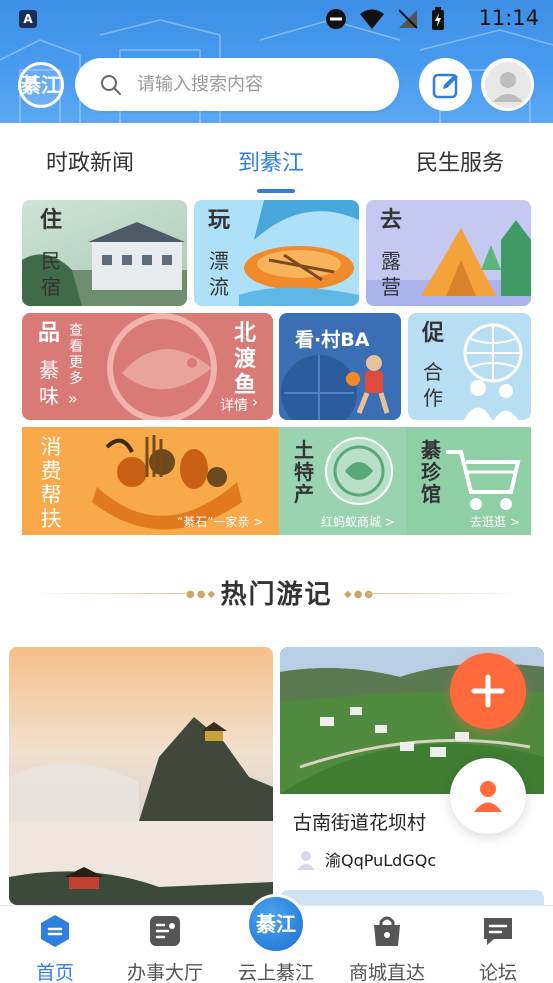  Describe the element at coordinates (508, 18) in the screenshot. I see `clock: 11:14` at that location.